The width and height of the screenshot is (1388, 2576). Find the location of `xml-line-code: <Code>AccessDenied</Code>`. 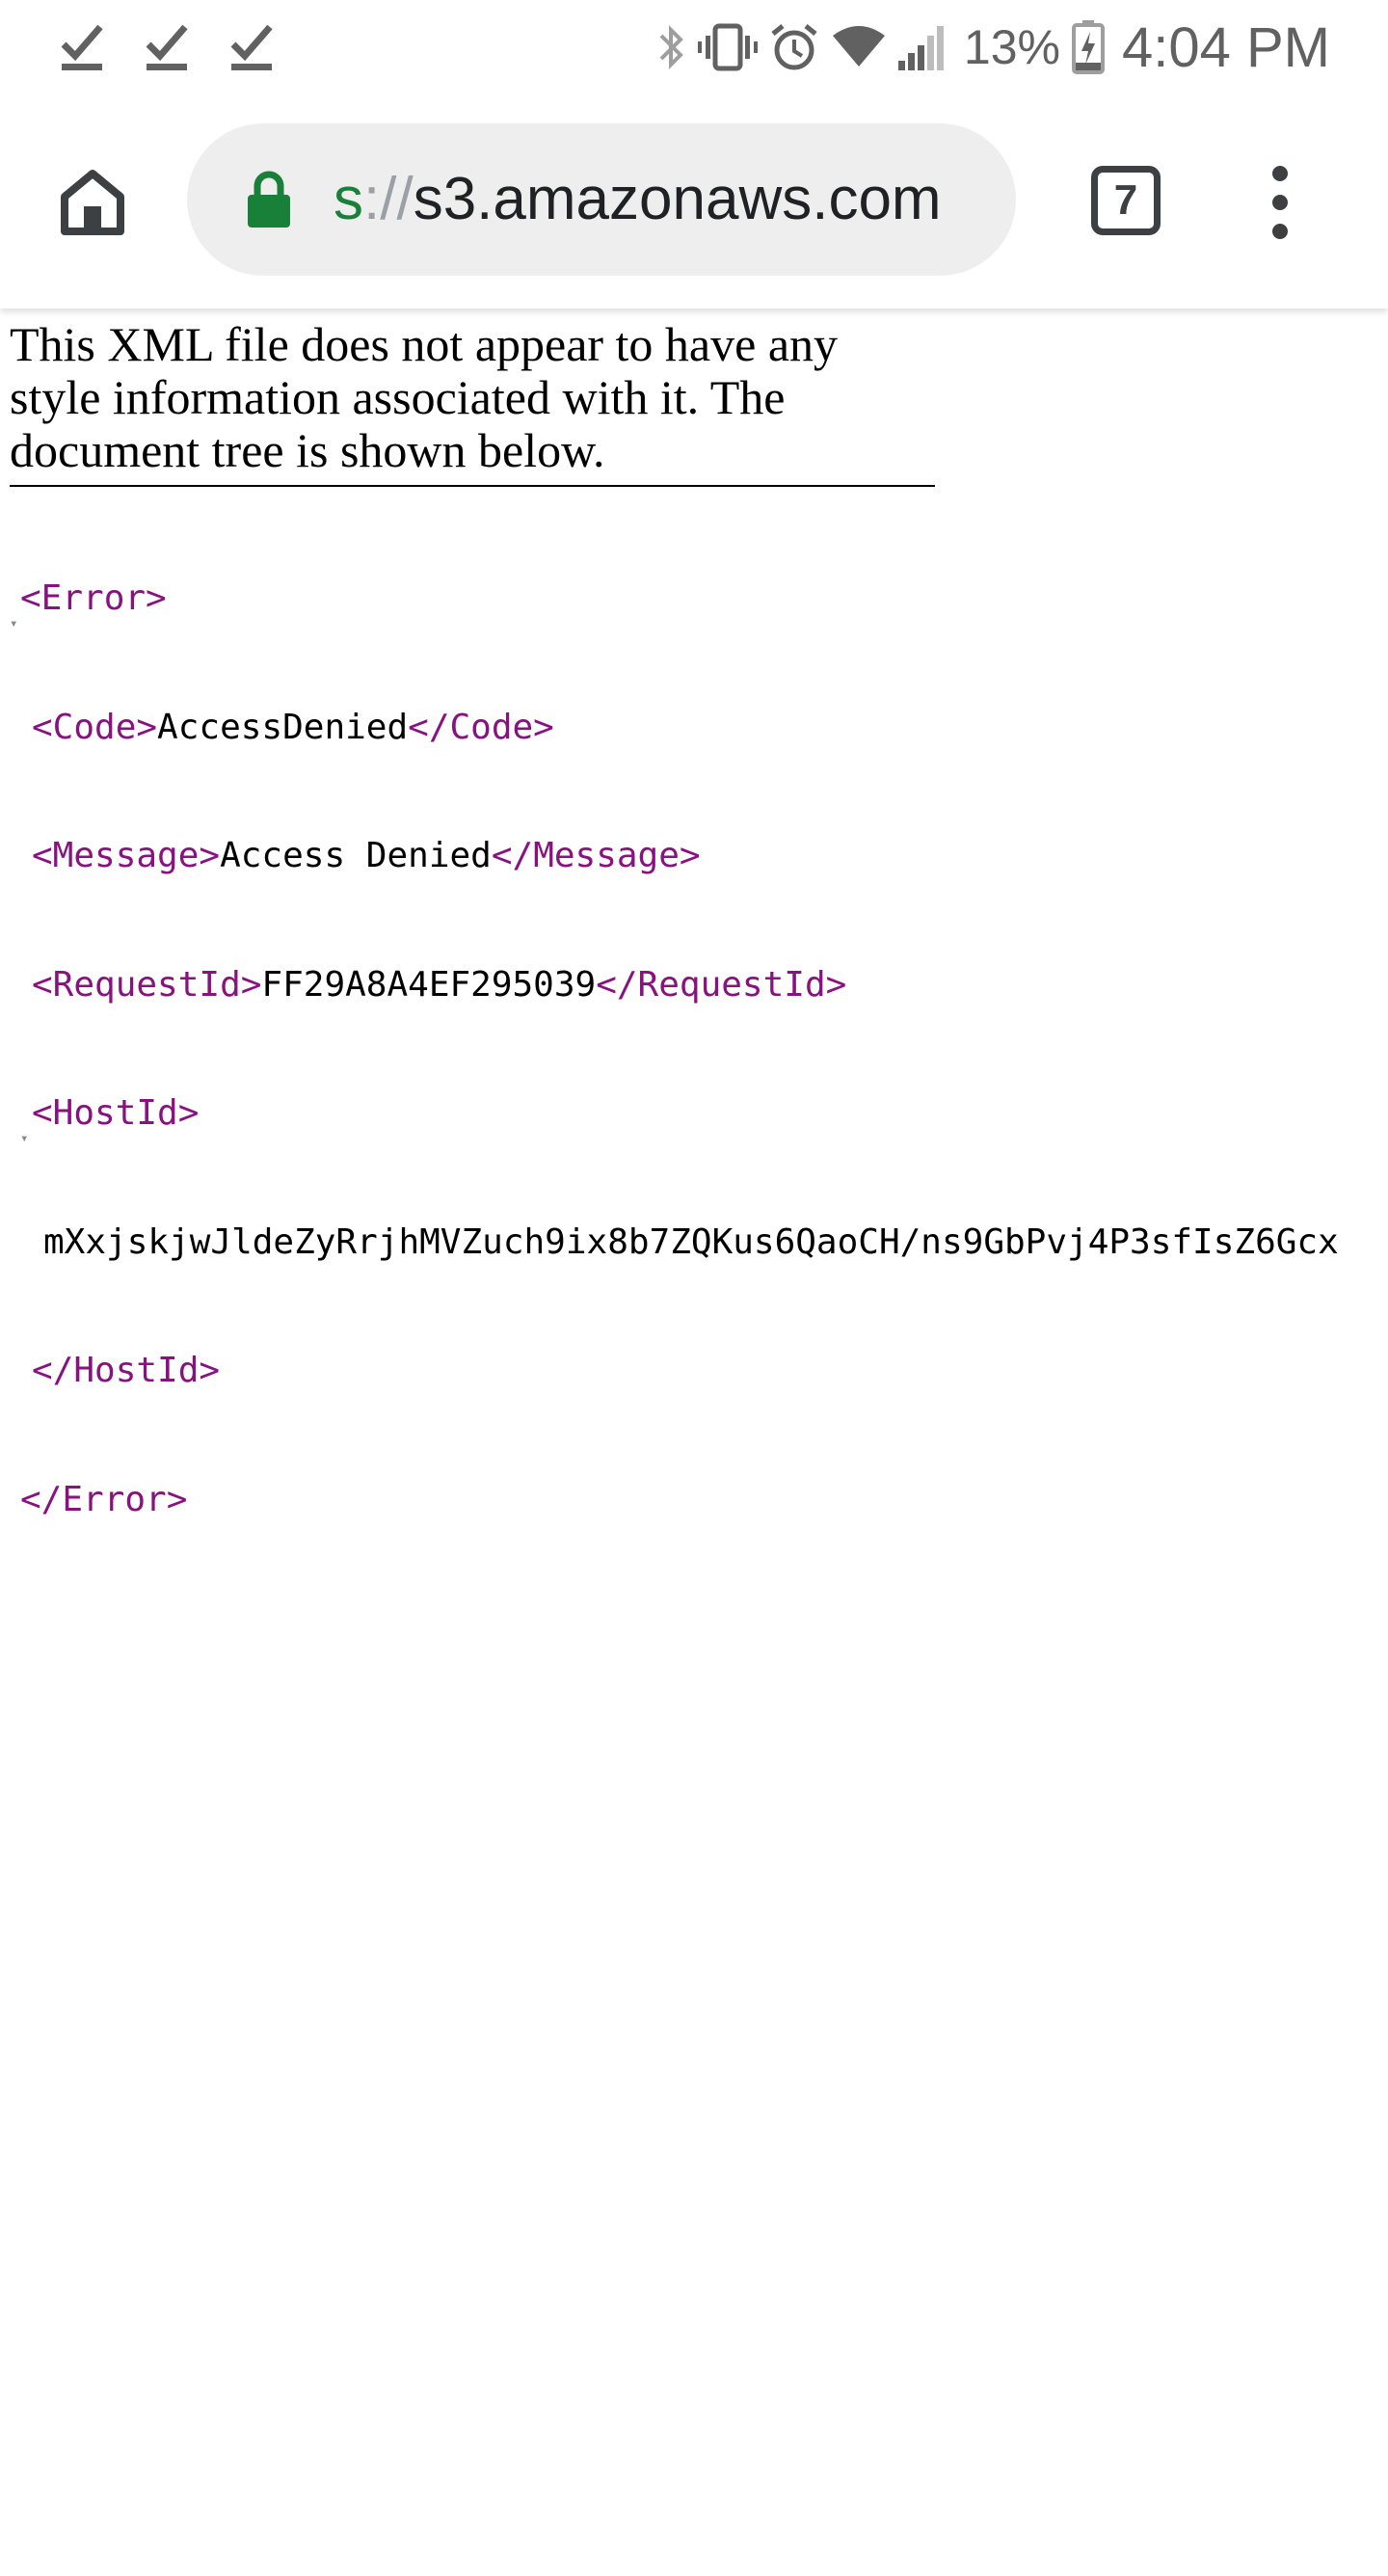

xml-line-code: <Code>AccessDenied</Code> is located at coordinates (694, 729).